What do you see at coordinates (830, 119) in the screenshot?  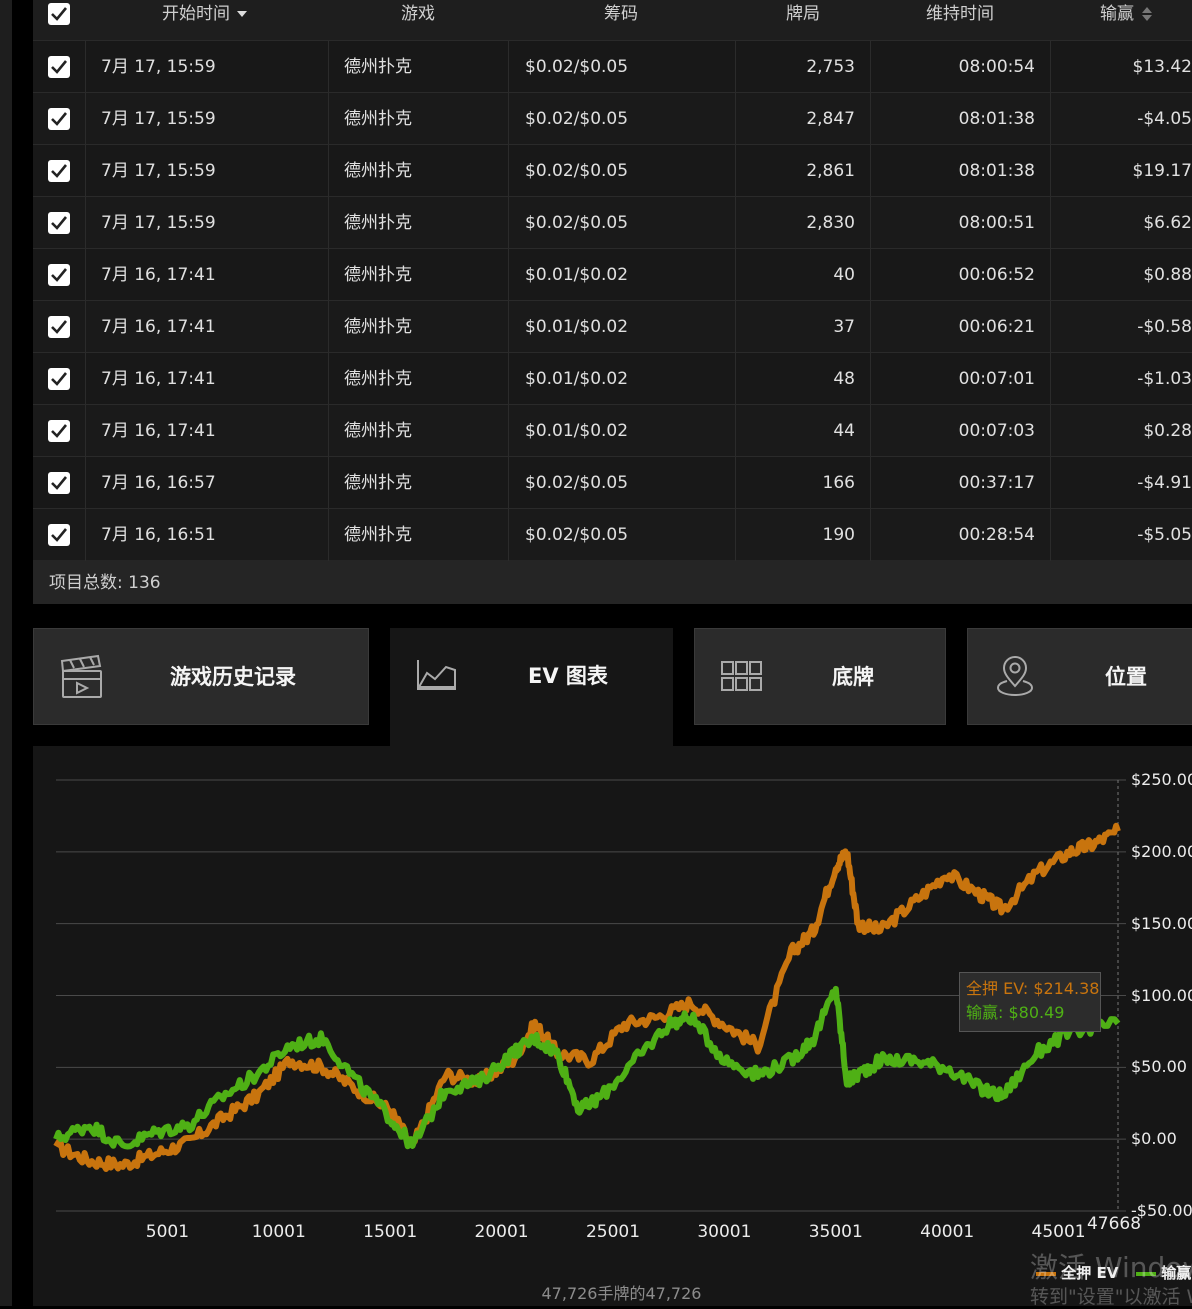 I see `cell-hands: 2,847` at bounding box center [830, 119].